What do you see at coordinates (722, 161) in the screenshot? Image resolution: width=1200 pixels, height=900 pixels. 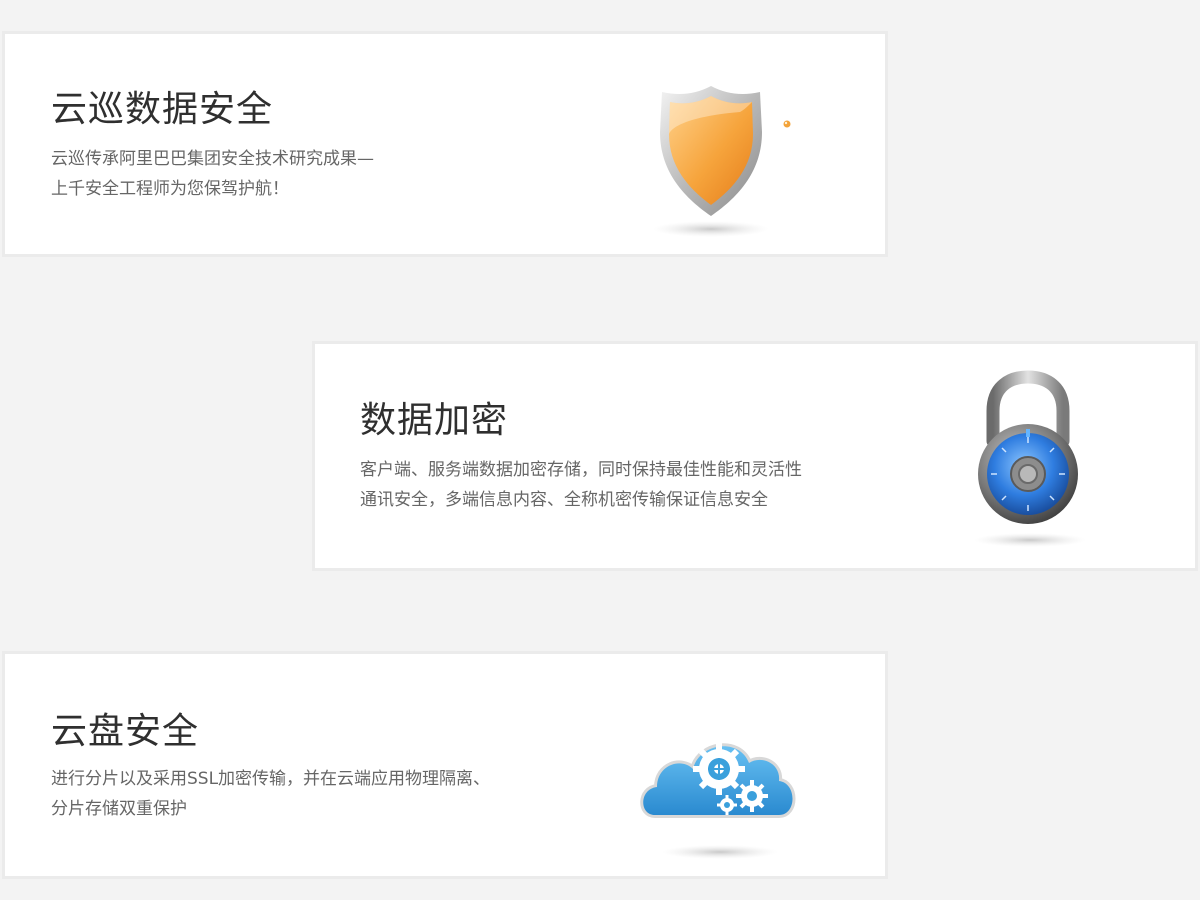 I see `shield-icon` at bounding box center [722, 161].